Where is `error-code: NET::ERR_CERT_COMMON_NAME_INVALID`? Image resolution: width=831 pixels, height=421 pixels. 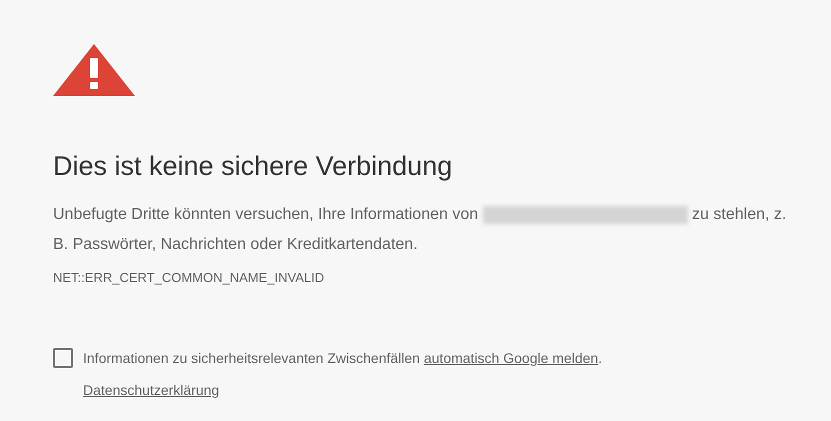
error-code: NET::ERR_CERT_COMMON_NAME_INVALID is located at coordinates (189, 278).